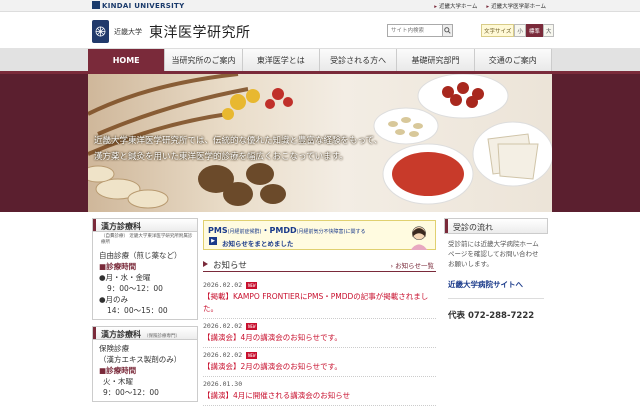 The width and height of the screenshot is (640, 406). What do you see at coordinates (118, 381) in the screenshot?
I see `hours-days: 火・木曜` at bounding box center [118, 381].